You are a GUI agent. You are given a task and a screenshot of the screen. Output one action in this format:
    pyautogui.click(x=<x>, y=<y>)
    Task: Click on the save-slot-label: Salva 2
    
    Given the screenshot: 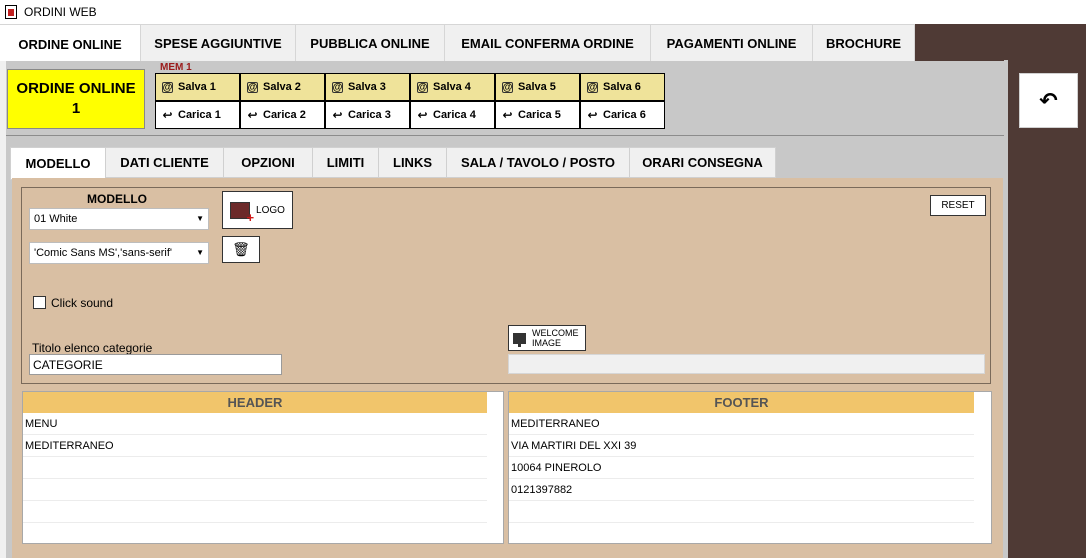 What is the action you would take?
    pyautogui.click(x=282, y=87)
    